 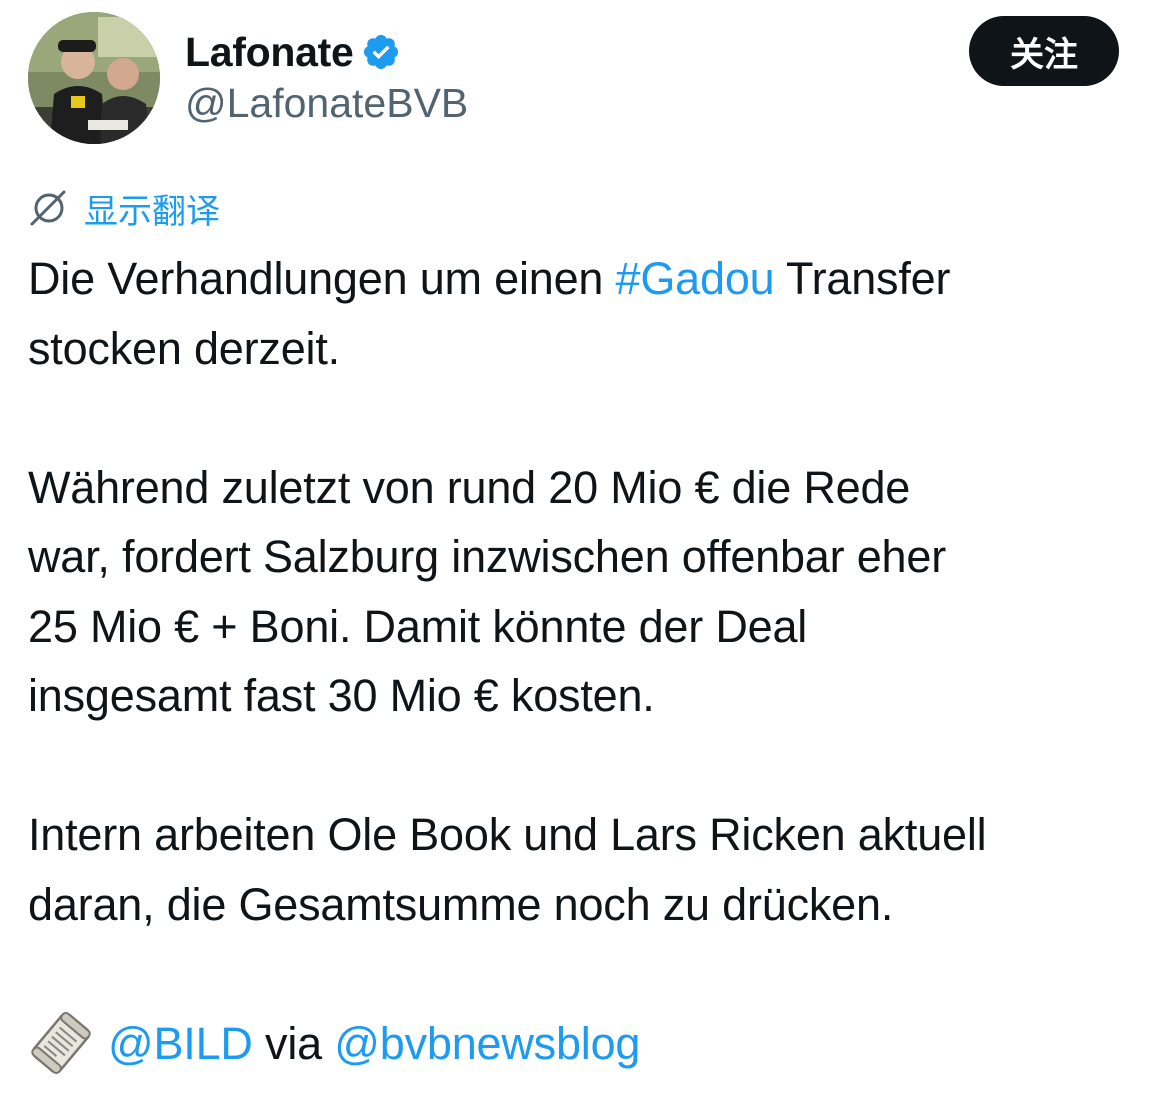 I want to click on follow-button: 关注, so click(x=1044, y=51).